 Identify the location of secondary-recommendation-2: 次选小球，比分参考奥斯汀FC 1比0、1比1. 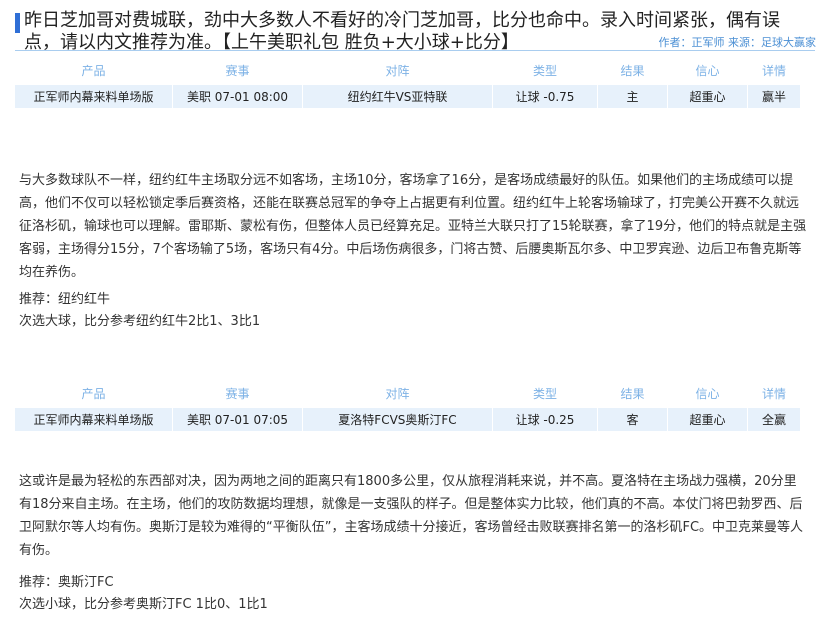
(143, 604).